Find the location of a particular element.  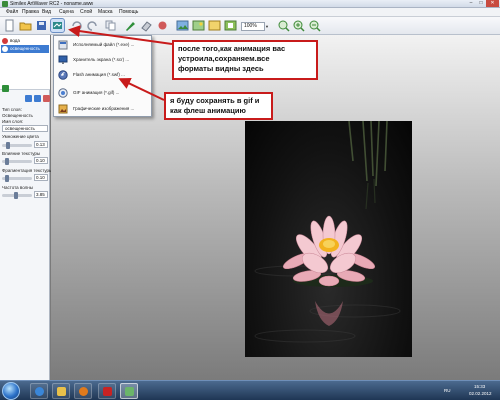

zoom-fit-icon is located at coordinates (283, 25).